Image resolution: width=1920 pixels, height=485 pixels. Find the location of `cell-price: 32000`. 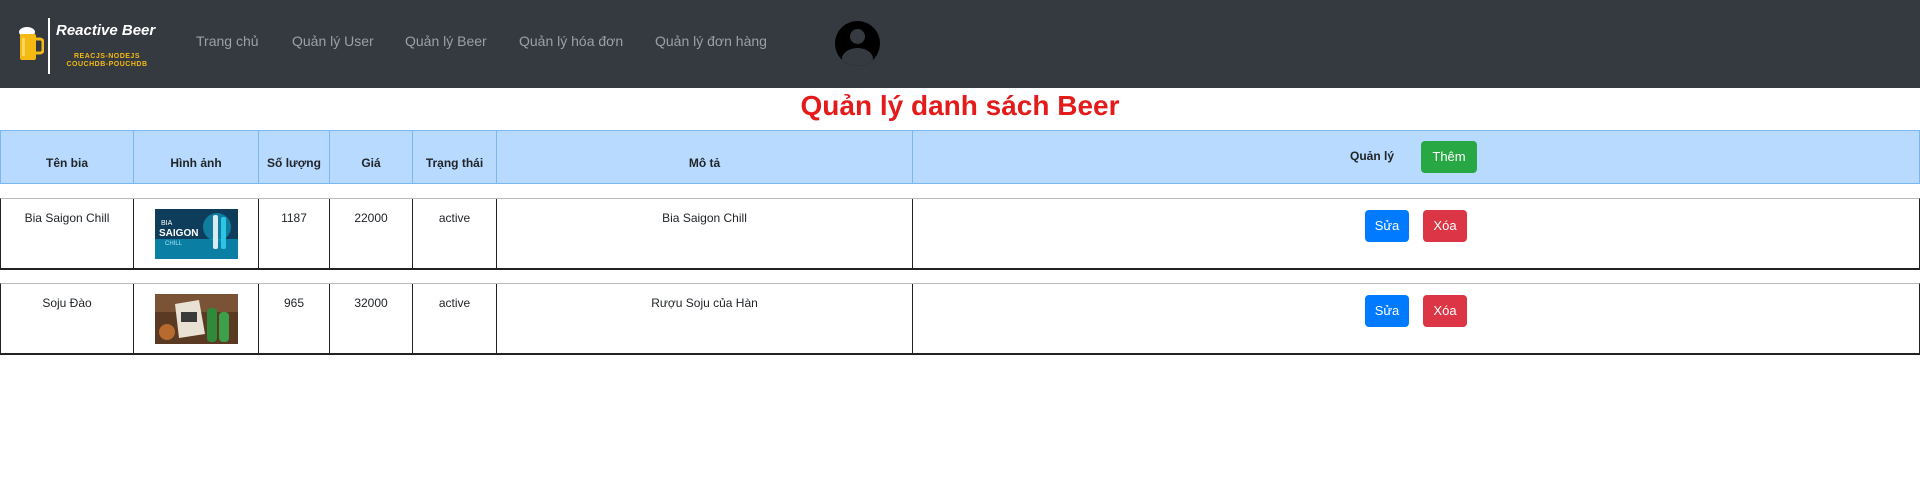

cell-price: 32000 is located at coordinates (371, 318).